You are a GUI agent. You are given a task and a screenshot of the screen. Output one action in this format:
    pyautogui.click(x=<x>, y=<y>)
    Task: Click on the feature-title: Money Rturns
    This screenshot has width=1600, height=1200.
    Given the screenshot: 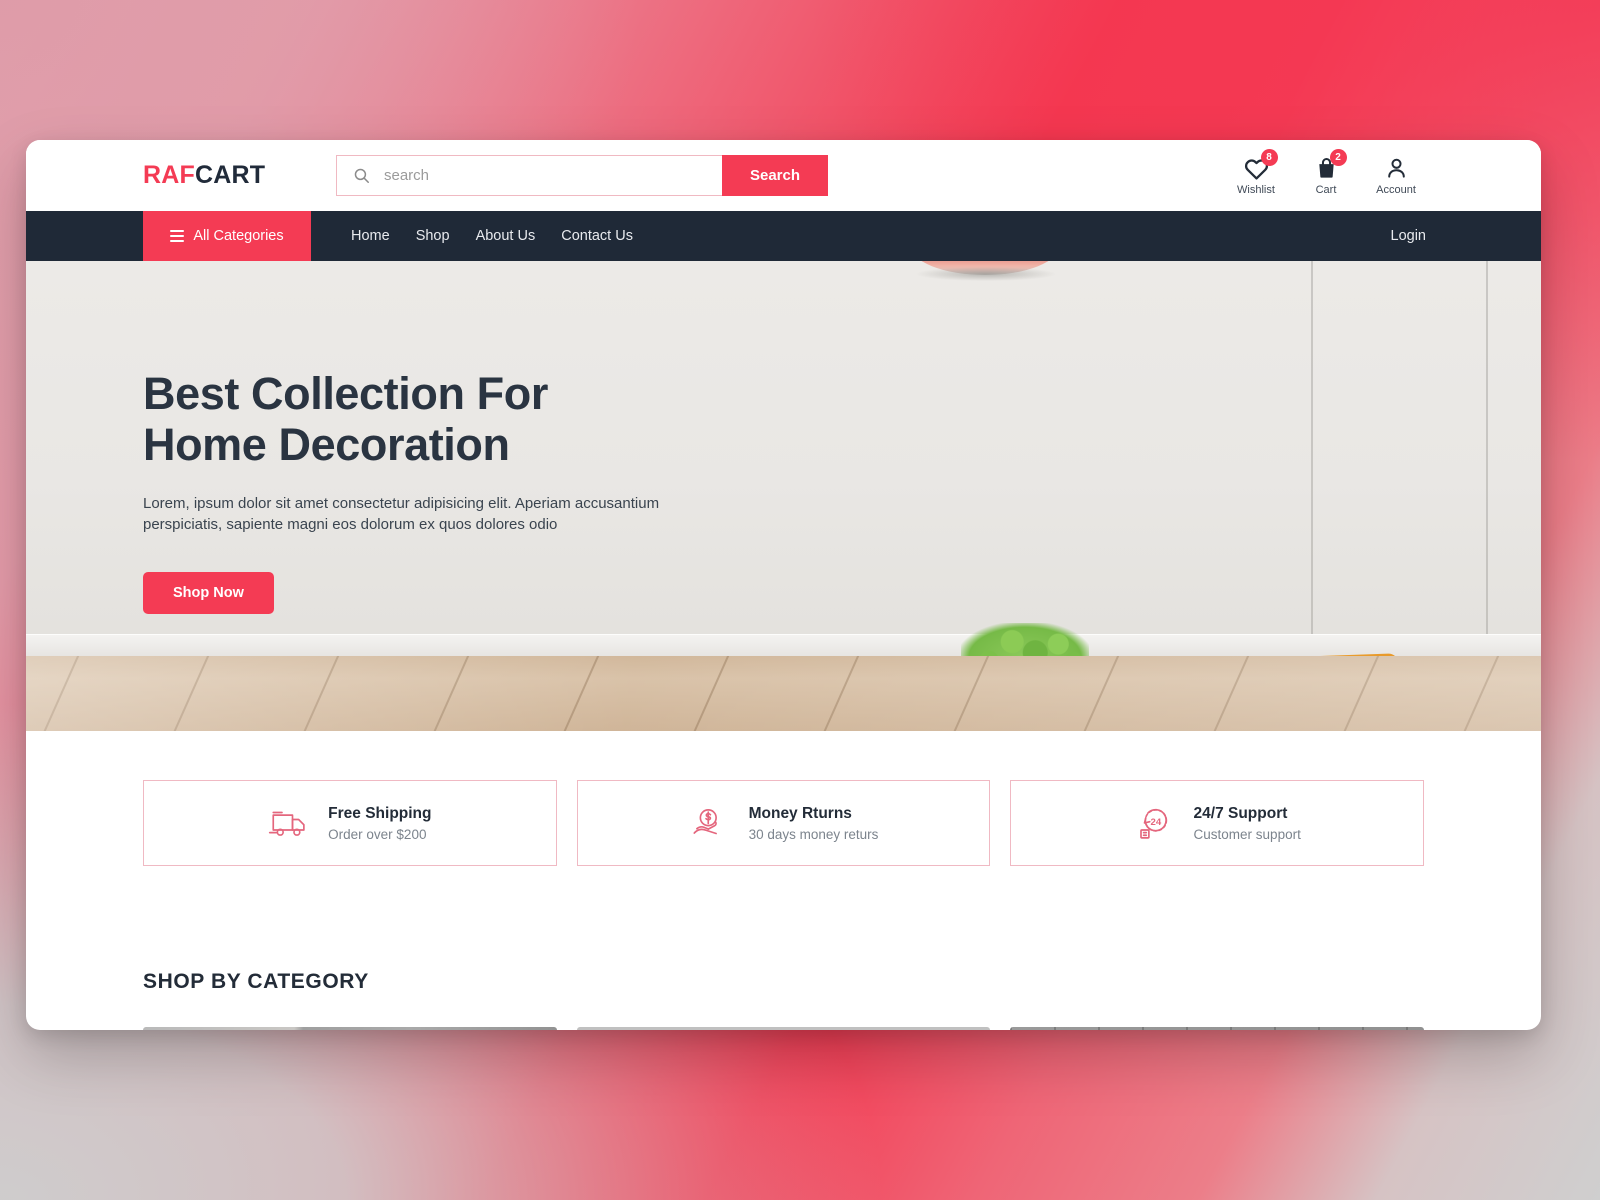 What is the action you would take?
    pyautogui.click(x=800, y=813)
    